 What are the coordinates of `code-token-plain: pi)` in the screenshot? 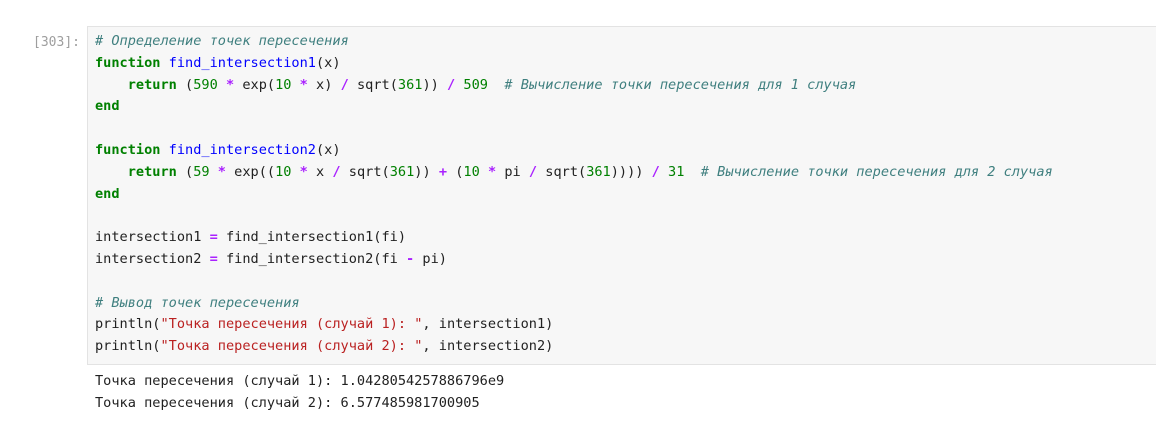 It's located at (430, 258).